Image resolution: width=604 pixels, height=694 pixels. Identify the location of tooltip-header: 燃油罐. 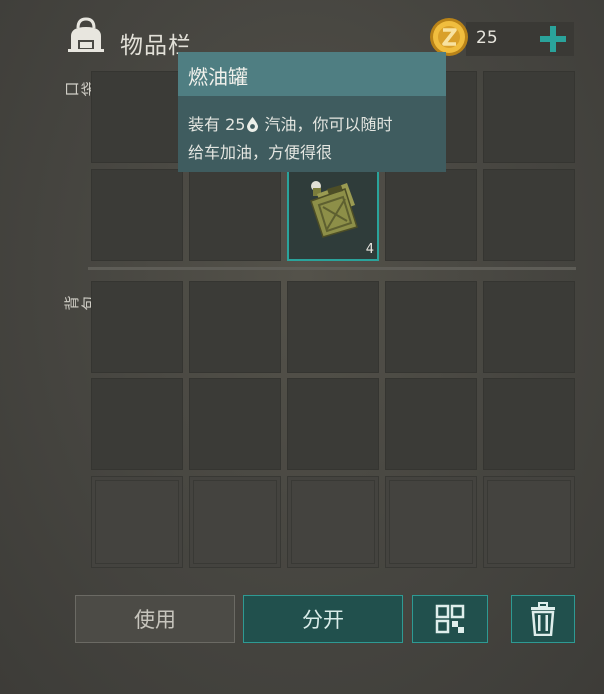
(312, 74).